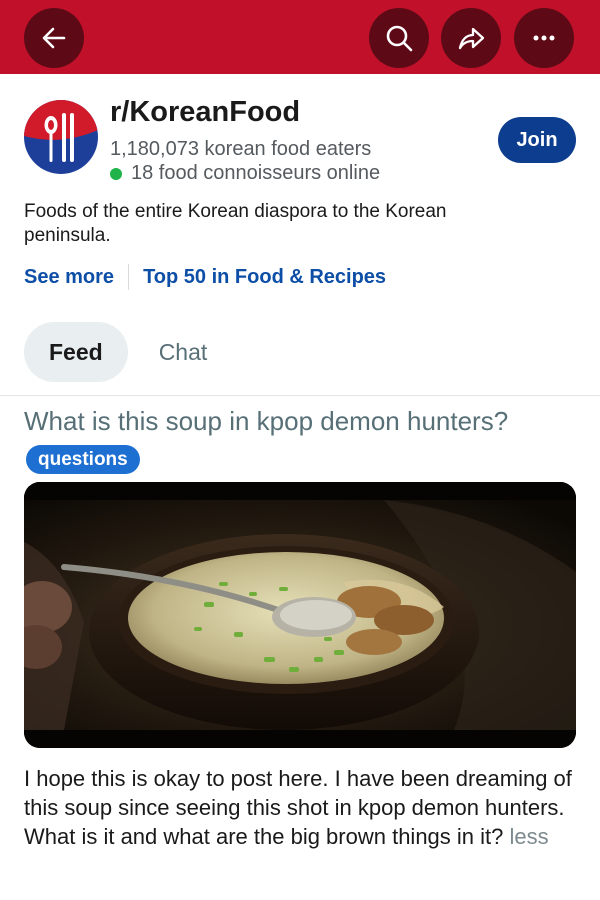 This screenshot has width=600, height=900. What do you see at coordinates (69, 277) in the screenshot?
I see `see-more-link: See more` at bounding box center [69, 277].